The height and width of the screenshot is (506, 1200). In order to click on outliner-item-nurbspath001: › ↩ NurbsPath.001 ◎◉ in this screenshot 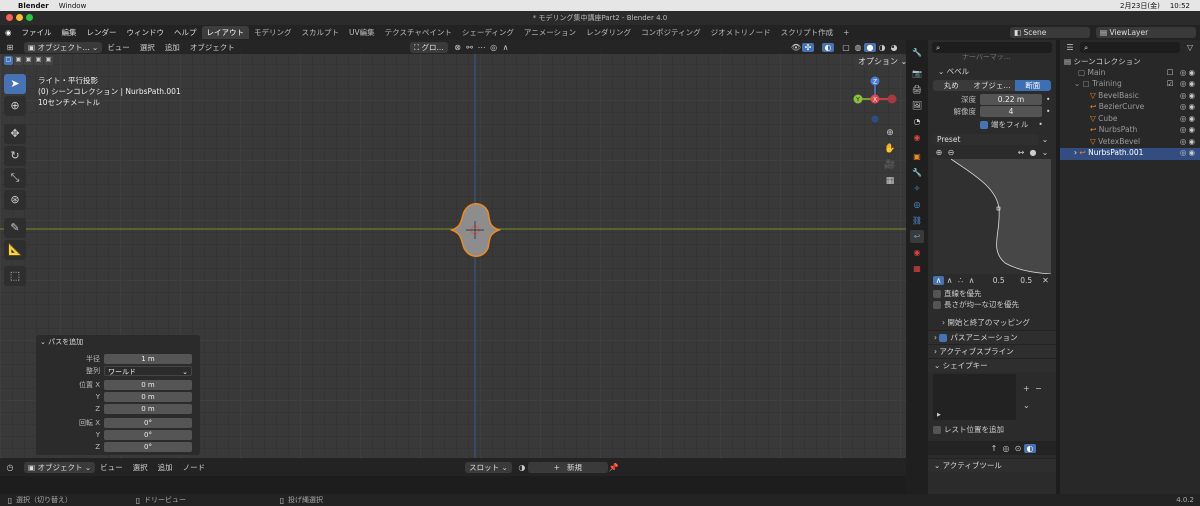, I will do `click(1130, 154)`.